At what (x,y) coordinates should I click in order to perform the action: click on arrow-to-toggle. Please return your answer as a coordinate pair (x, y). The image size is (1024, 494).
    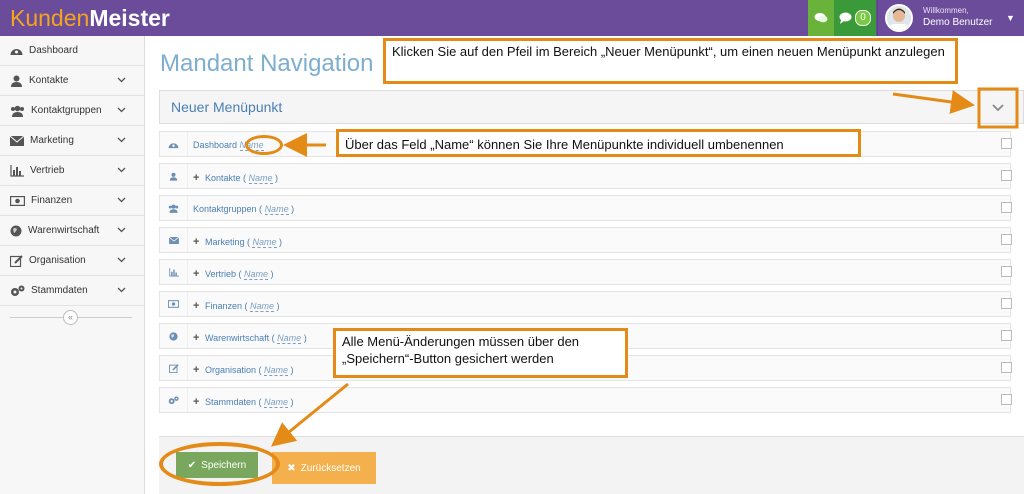
    Looking at the image, I should click on (933, 102).